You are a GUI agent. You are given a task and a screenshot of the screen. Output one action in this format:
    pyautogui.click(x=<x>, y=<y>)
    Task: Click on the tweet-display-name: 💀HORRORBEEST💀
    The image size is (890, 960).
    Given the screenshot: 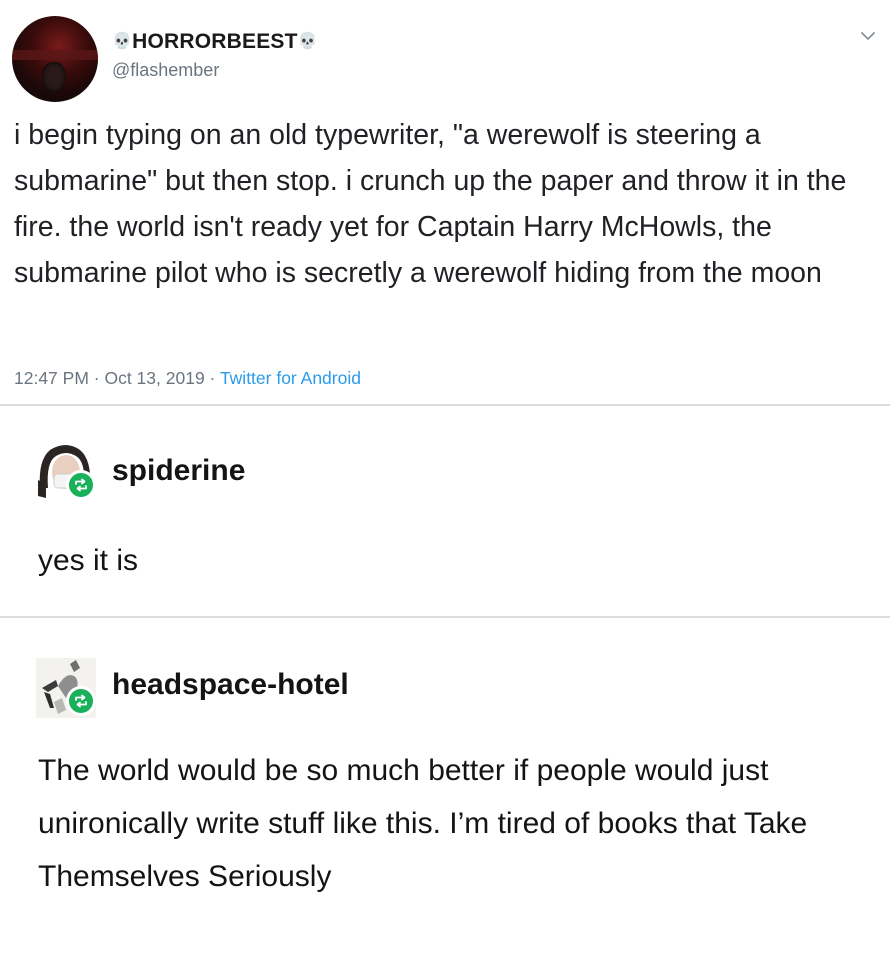 What is the action you would take?
    pyautogui.click(x=215, y=42)
    